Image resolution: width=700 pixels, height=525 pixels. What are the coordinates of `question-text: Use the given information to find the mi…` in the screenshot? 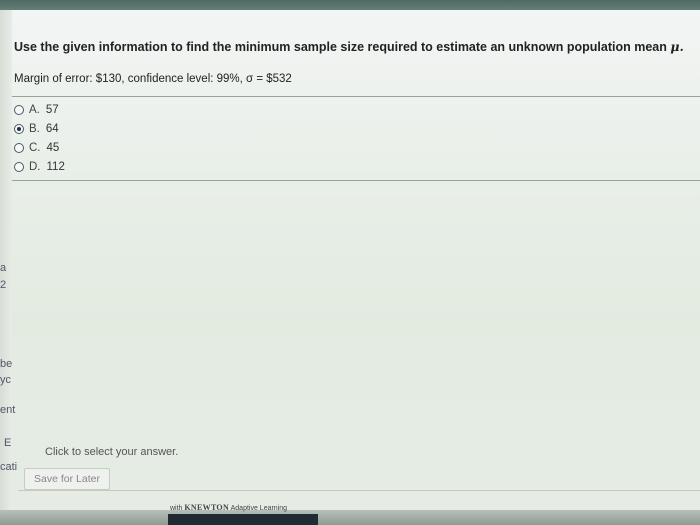 It's located at (349, 46).